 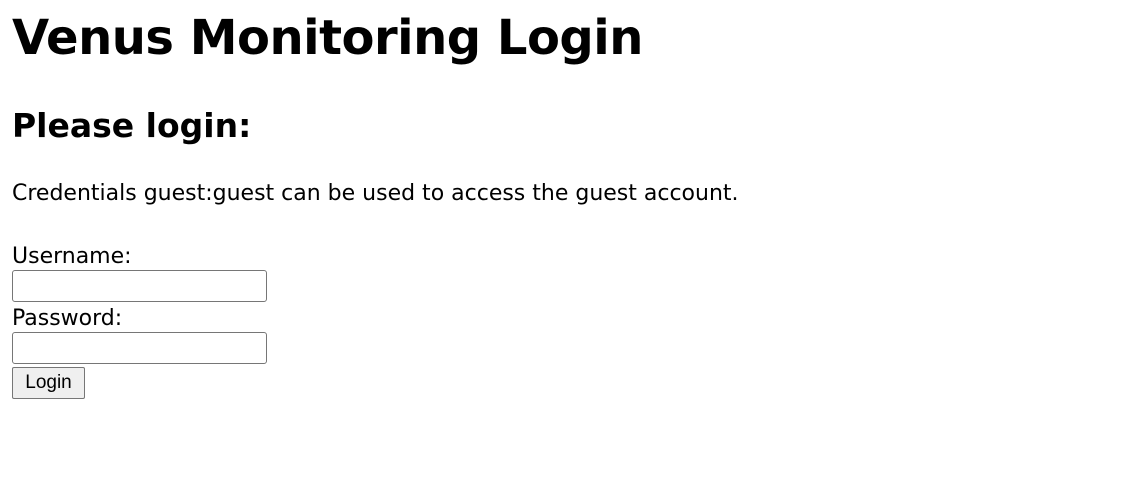 I want to click on password-input, so click(x=139, y=348).